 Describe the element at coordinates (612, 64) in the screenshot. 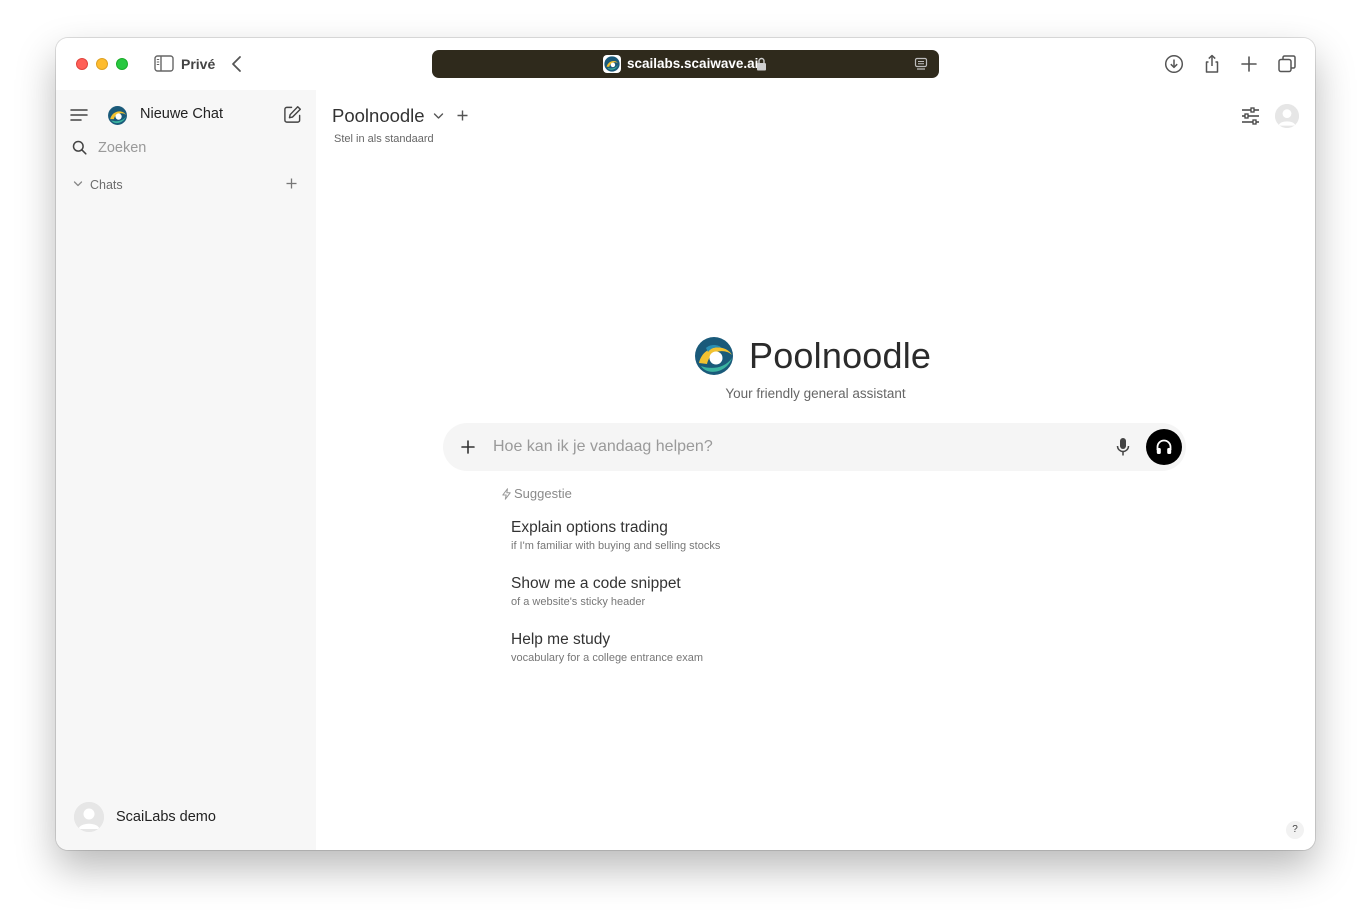

I see `site-favicon` at that location.